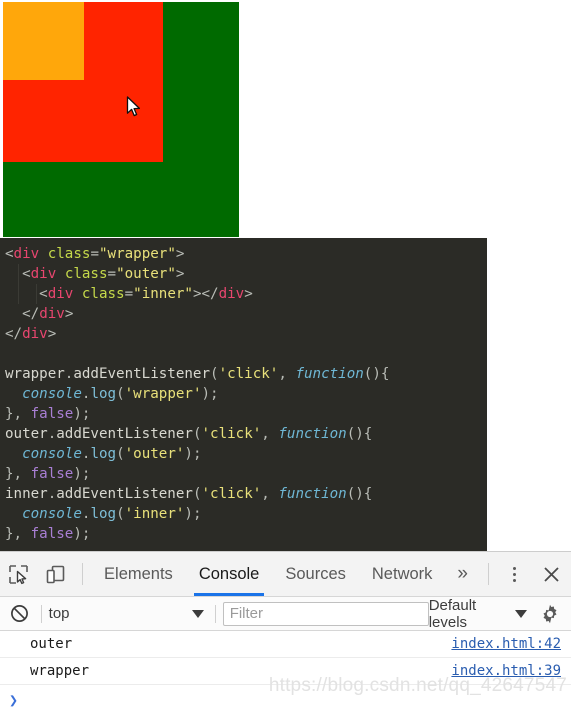 Image resolution: width=571 pixels, height=715 pixels. What do you see at coordinates (285, 700) in the screenshot?
I see `console-input-prompt: ❯` at bounding box center [285, 700].